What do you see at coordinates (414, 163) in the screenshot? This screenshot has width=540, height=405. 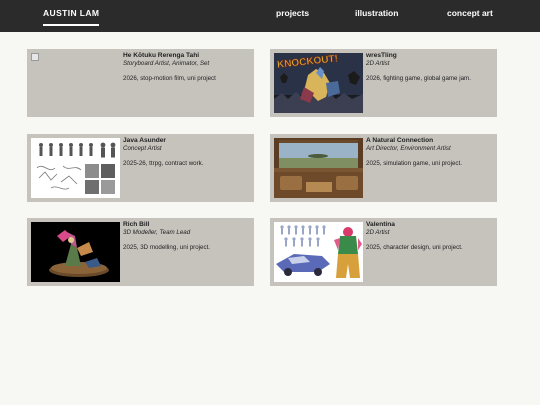 I see `project-description: 2025, simulation game, uni project.` at bounding box center [414, 163].